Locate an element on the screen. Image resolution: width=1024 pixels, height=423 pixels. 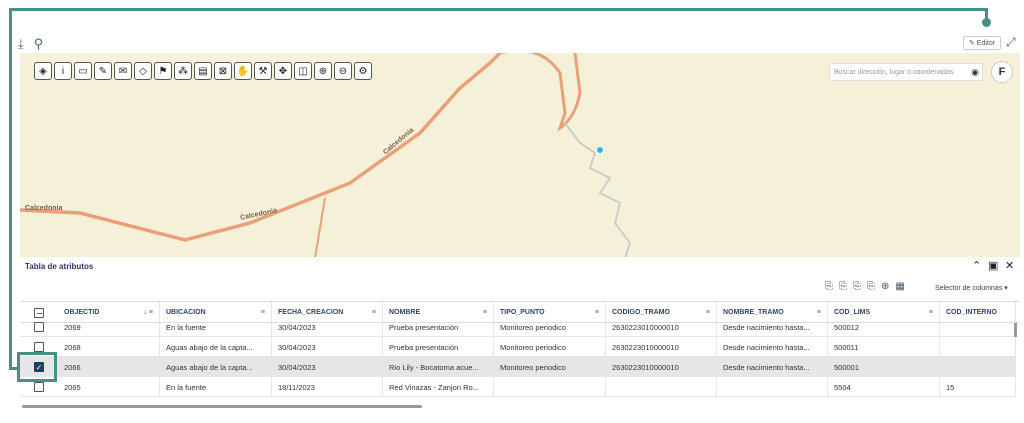
column-header: COD_INTERNO is located at coordinates (978, 313).